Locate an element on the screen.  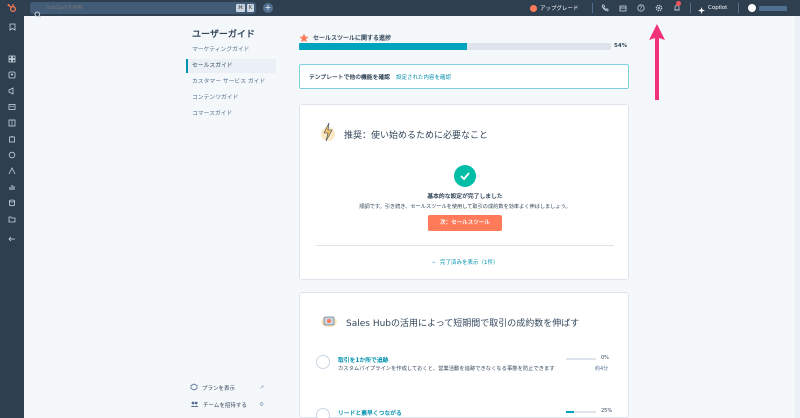
shortcut-cmd-key: ⌘ is located at coordinates (240, 8).